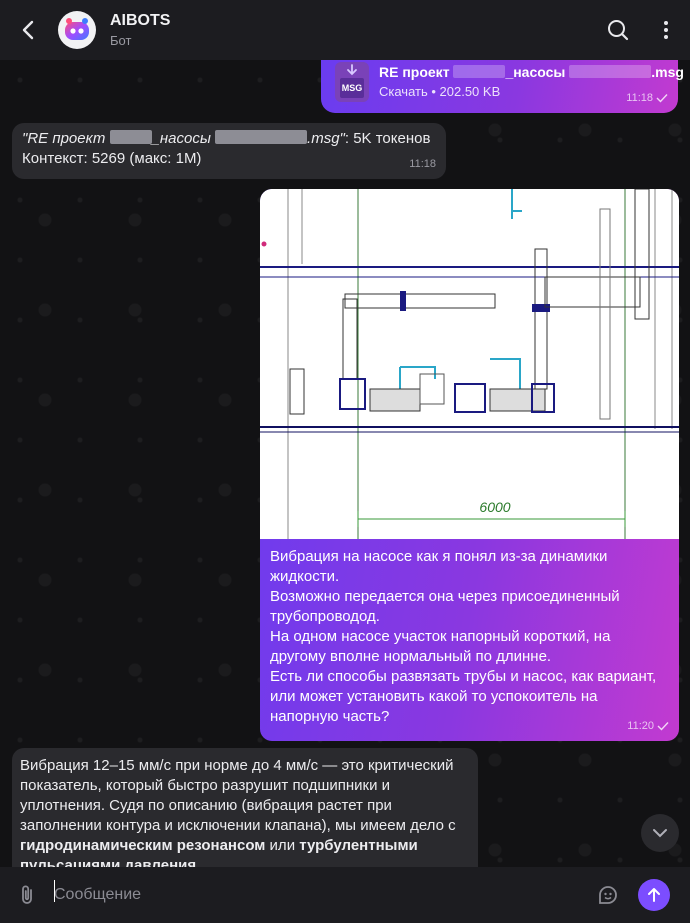 The width and height of the screenshot is (690, 923). I want to click on file-name: RE проект _насосы .msg, so click(531, 72).